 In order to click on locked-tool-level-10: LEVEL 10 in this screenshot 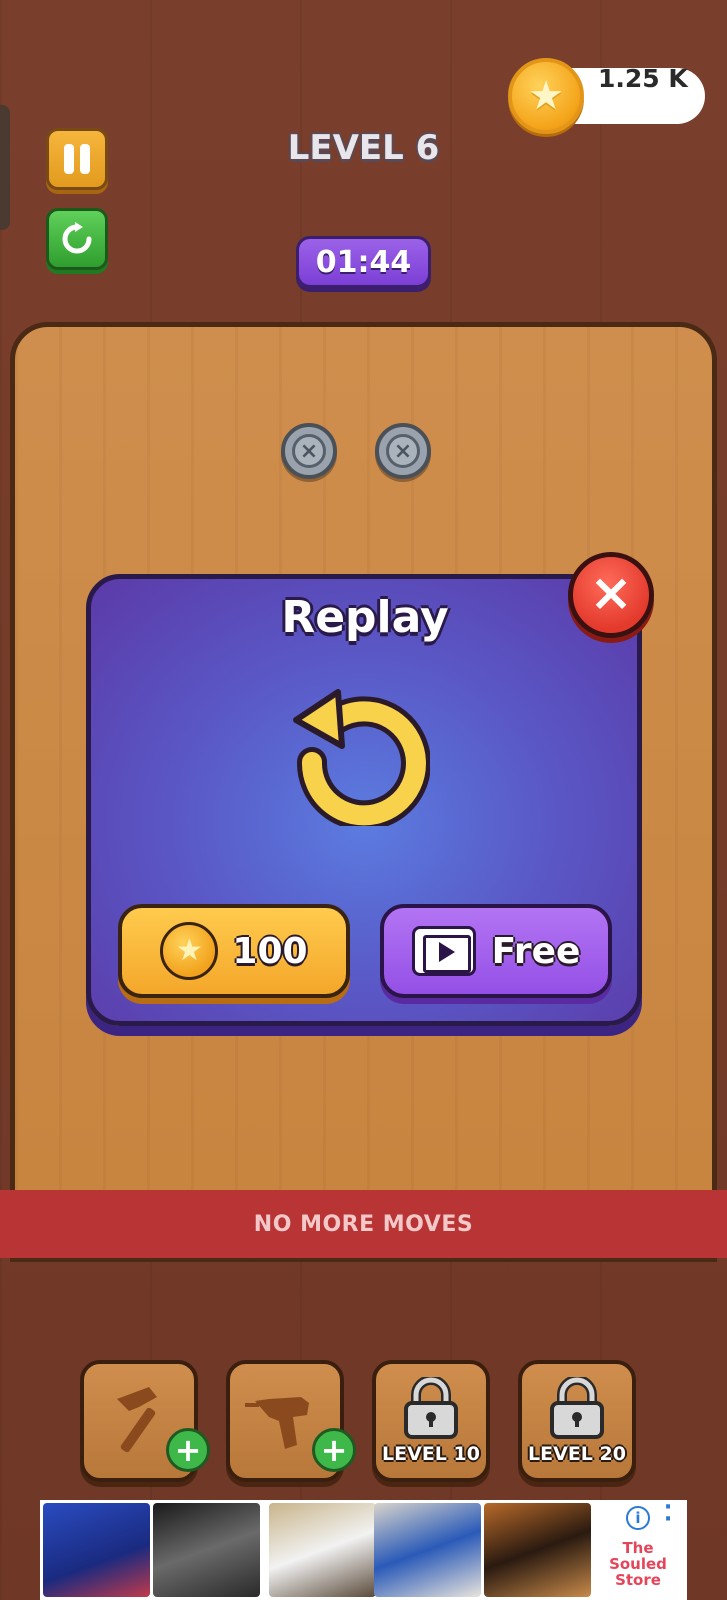, I will do `click(431, 1421)`.